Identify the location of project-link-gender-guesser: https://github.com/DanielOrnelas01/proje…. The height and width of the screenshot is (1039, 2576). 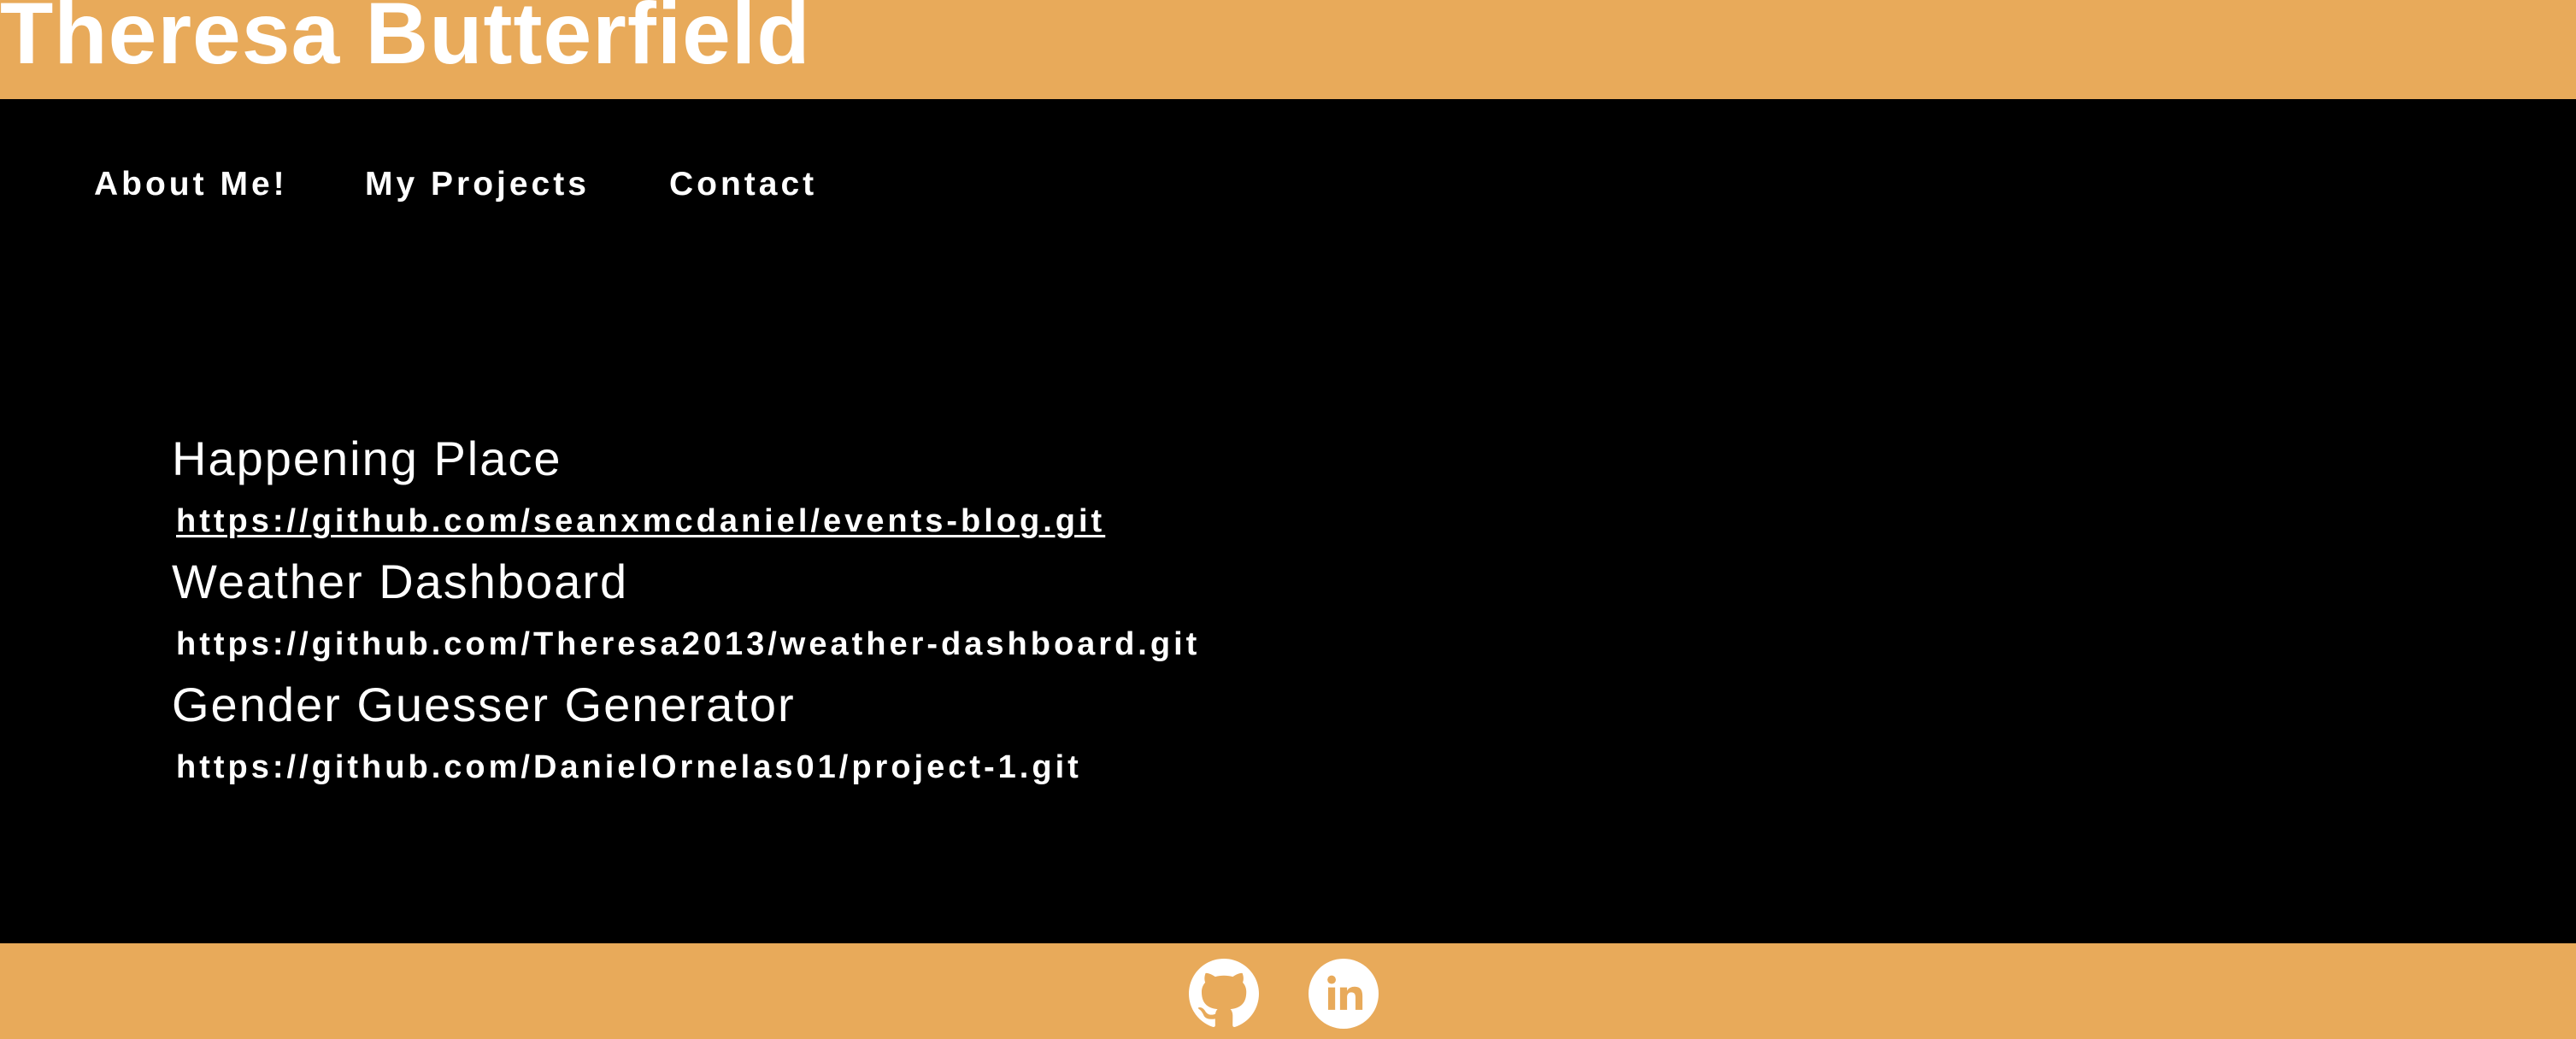
(629, 767).